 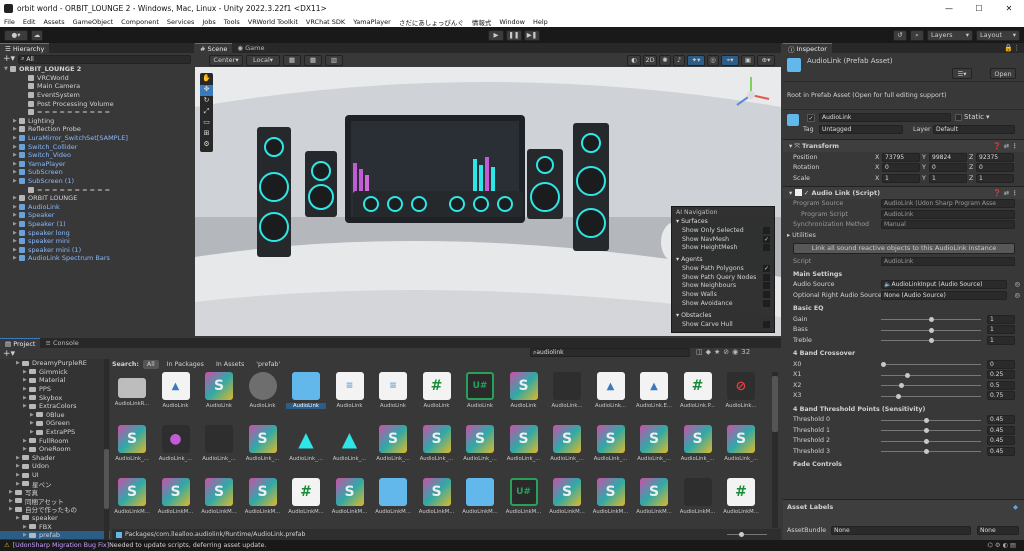 I want to click on tree-scrollbar, so click(x=106, y=449).